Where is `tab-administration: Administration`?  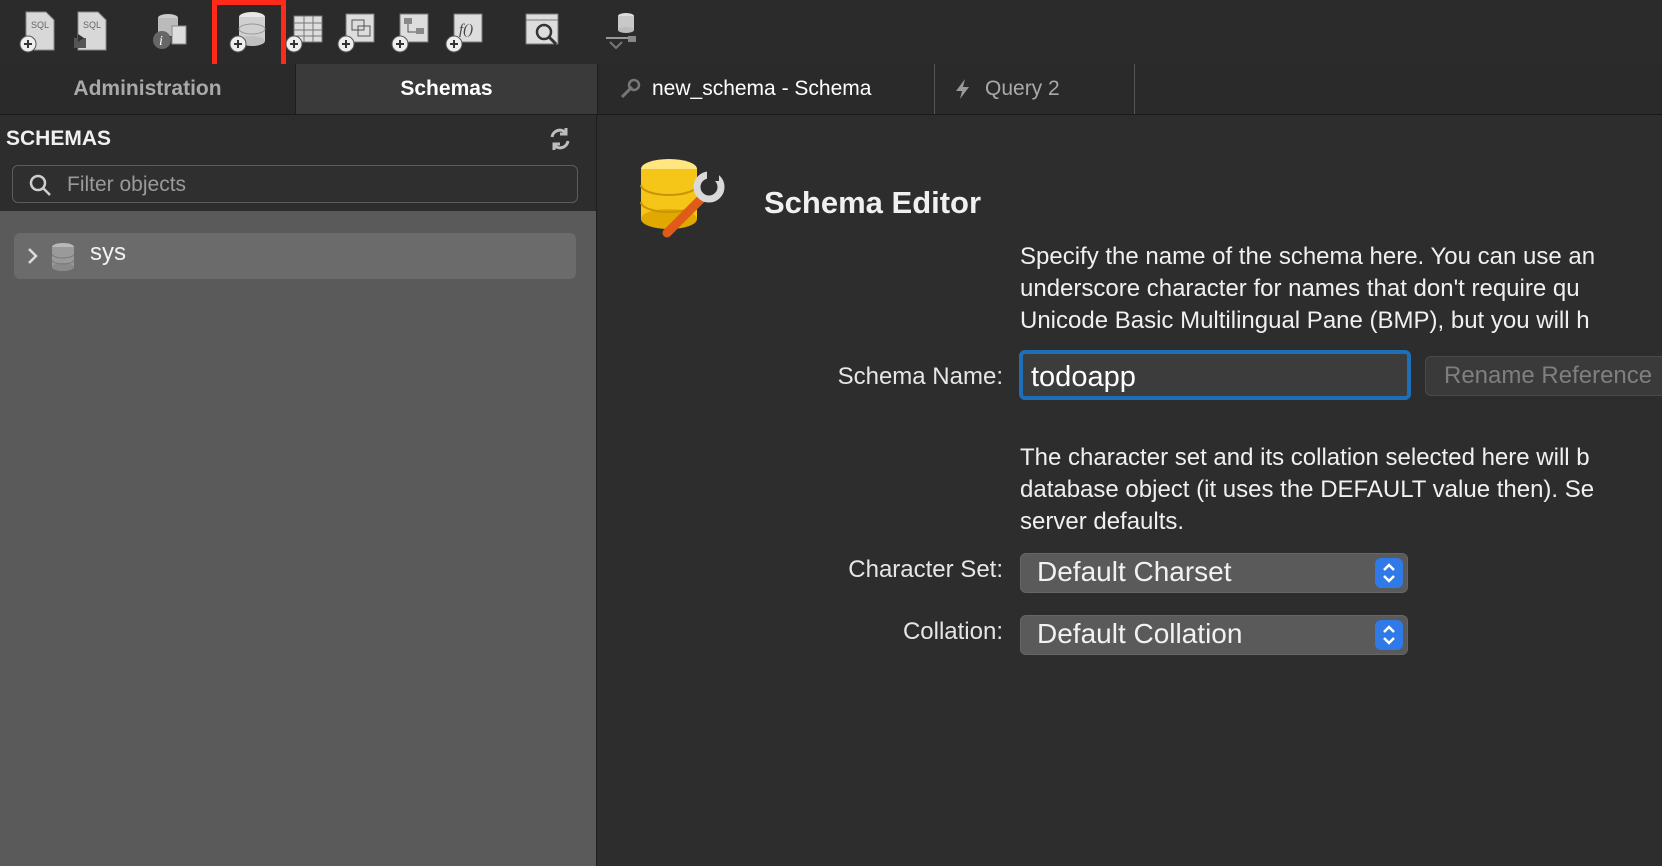 tab-administration: Administration is located at coordinates (148, 89).